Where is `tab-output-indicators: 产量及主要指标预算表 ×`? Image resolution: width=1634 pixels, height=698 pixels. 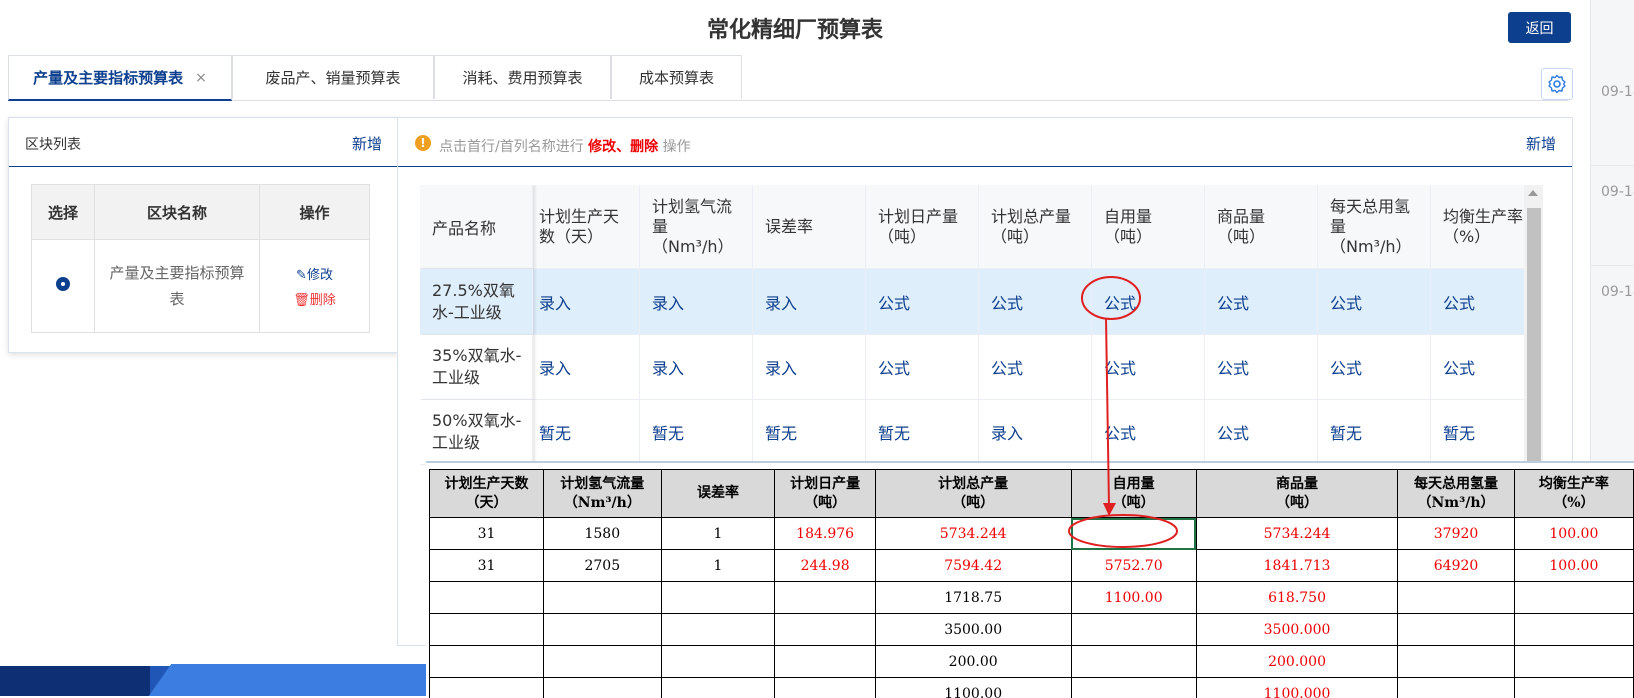 tab-output-indicators: 产量及主要指标预算表 × is located at coordinates (120, 78).